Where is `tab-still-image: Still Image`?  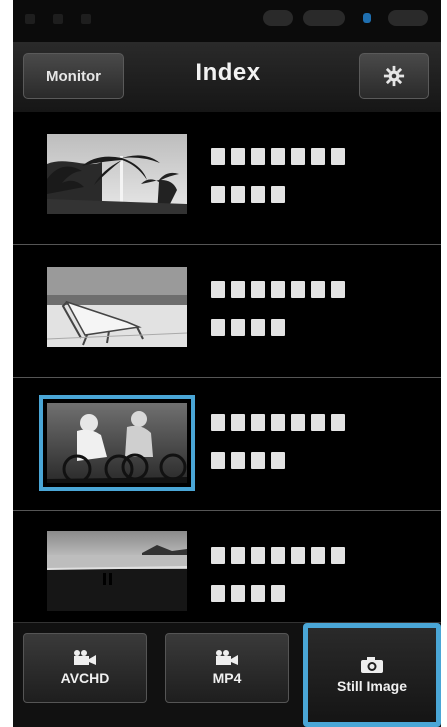
tab-still-image: Still Image is located at coordinates (372, 675).